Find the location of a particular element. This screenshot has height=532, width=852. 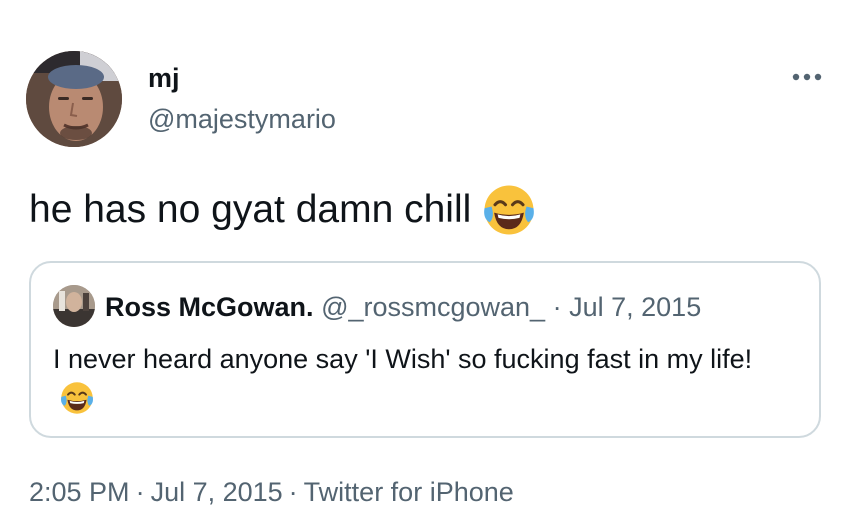

author-display-name: mj is located at coordinates (164, 78).